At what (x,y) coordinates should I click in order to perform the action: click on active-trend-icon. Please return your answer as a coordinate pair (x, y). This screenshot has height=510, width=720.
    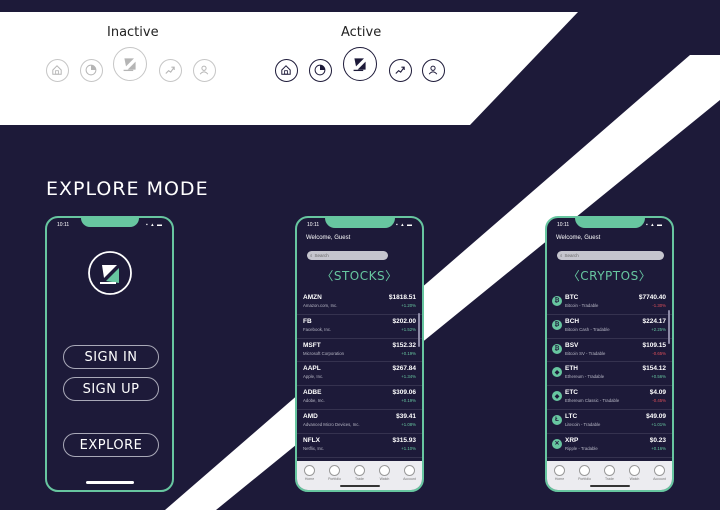
    Looking at the image, I should click on (400, 70).